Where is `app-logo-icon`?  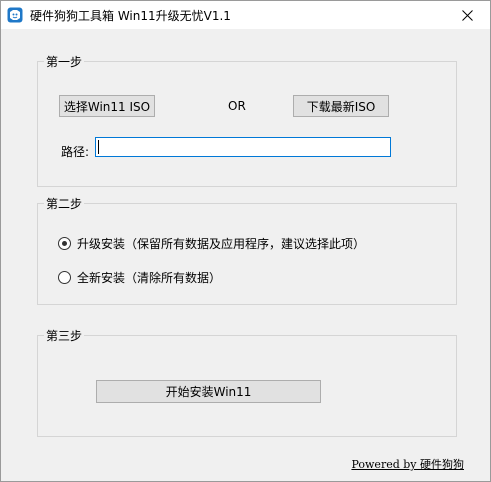 app-logo-icon is located at coordinates (15, 15).